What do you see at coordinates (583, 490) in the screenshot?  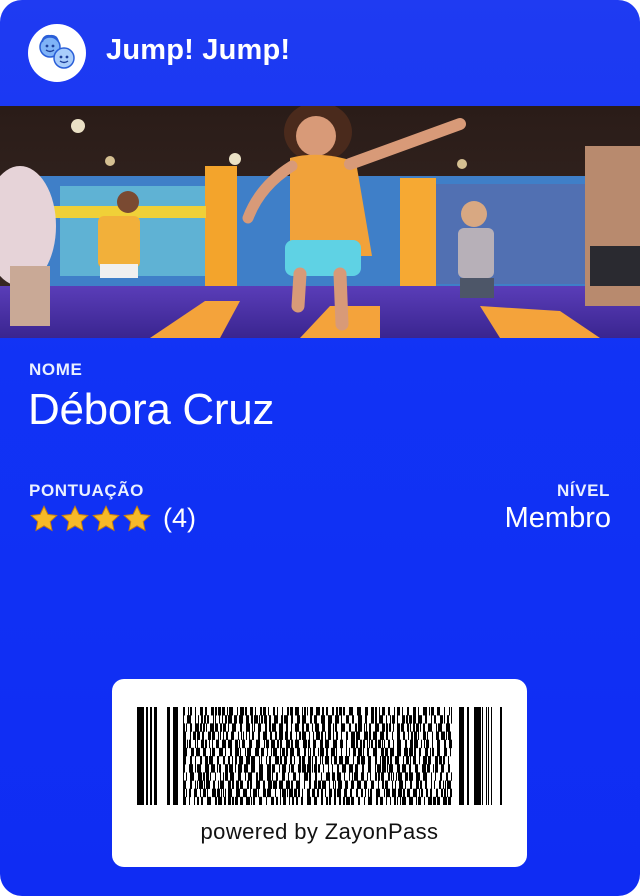 I see `level-label: NÍVEL` at bounding box center [583, 490].